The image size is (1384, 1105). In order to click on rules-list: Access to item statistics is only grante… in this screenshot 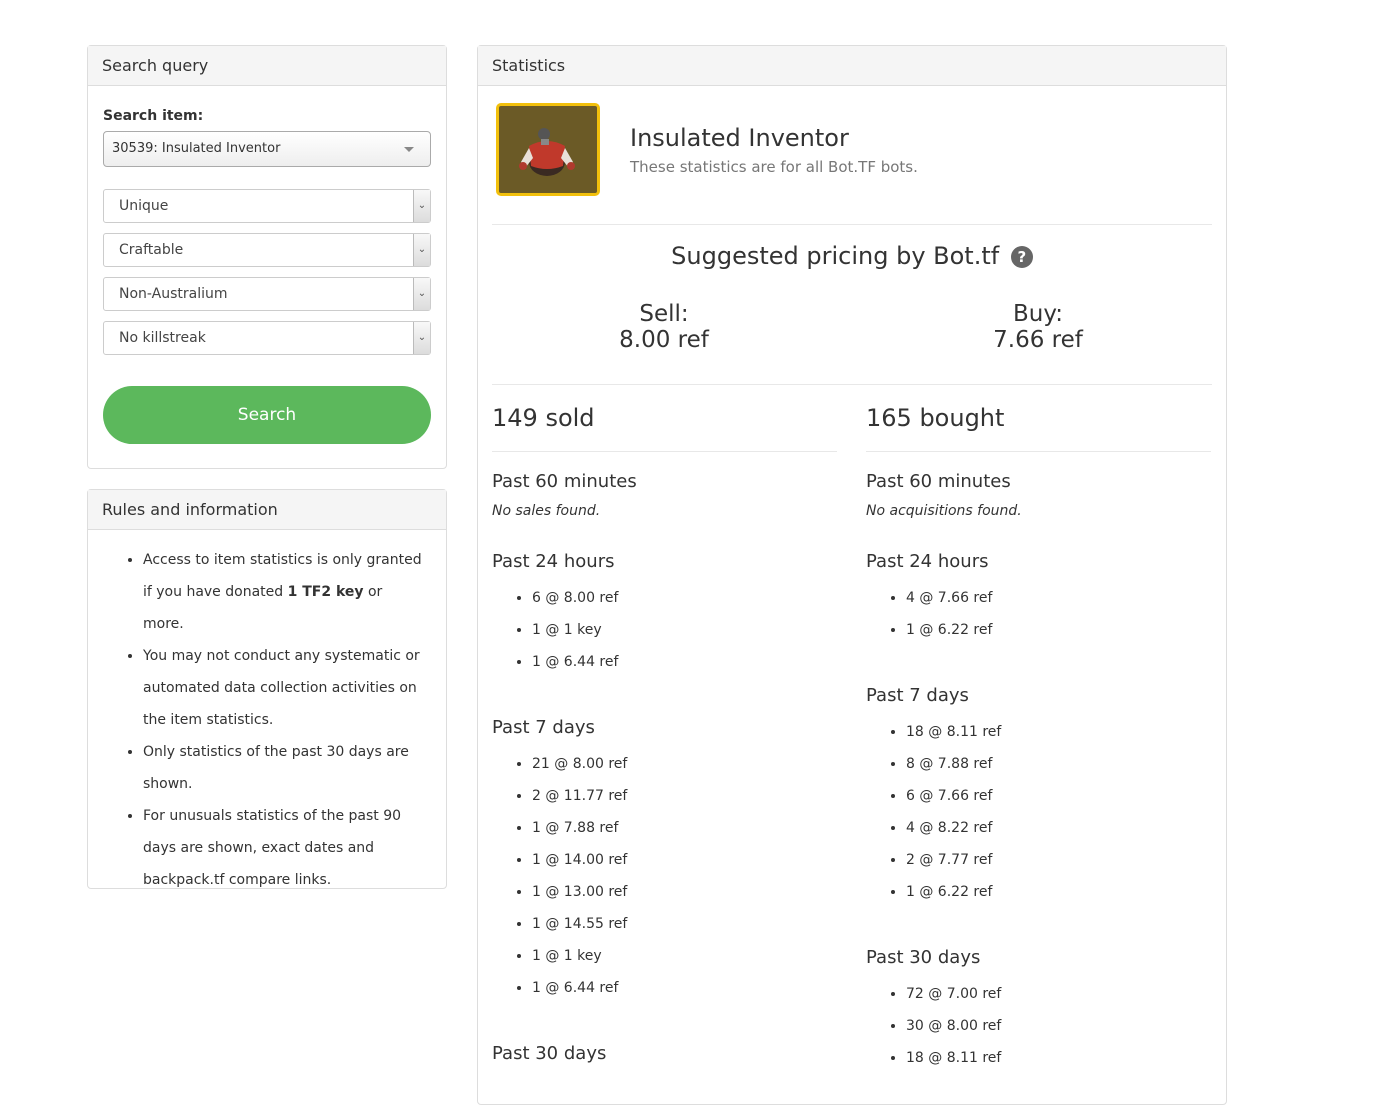, I will do `click(267, 713)`.